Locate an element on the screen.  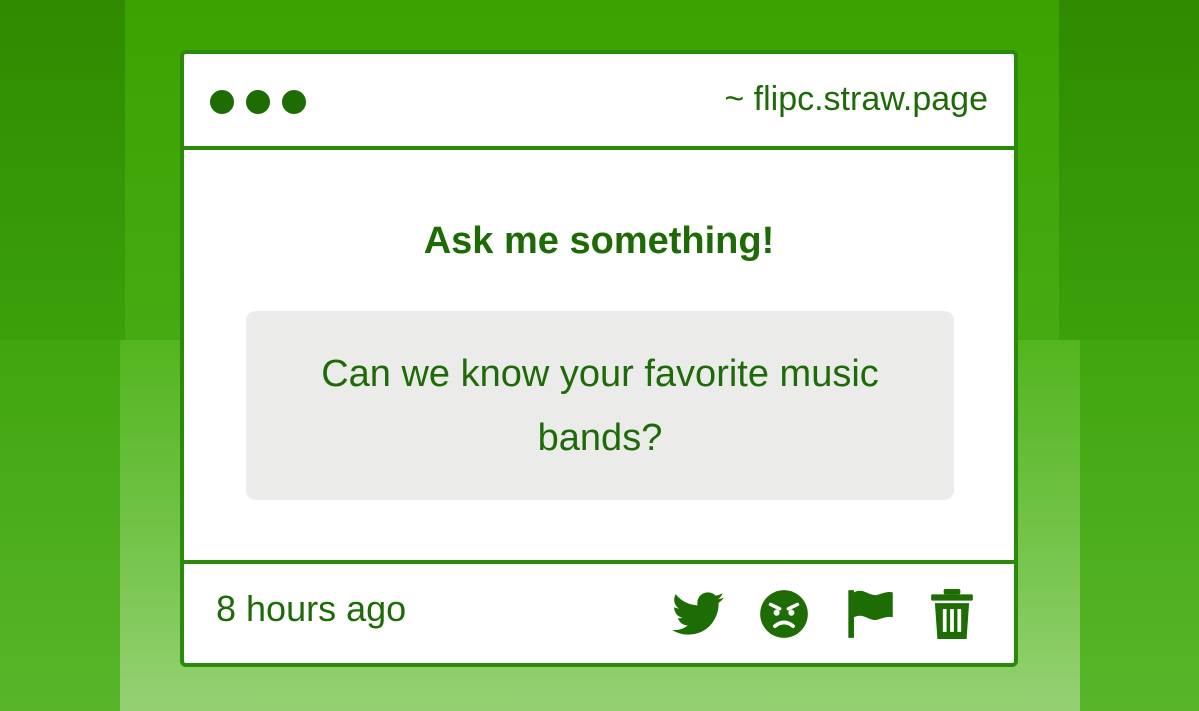
timestamp: 8 hours ago is located at coordinates (311, 608).